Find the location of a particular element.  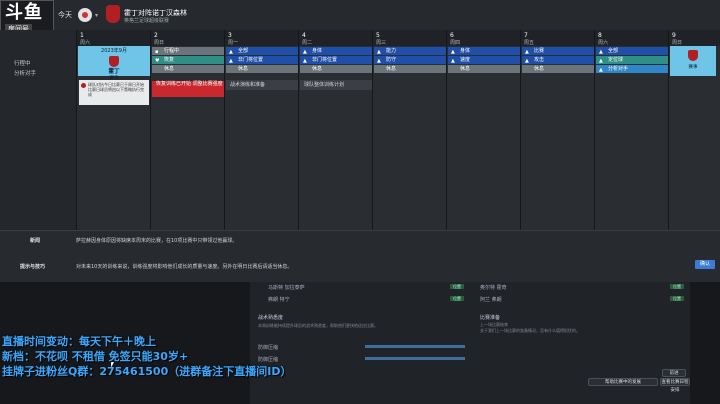

session-label: 定位球 is located at coordinates (616, 60).